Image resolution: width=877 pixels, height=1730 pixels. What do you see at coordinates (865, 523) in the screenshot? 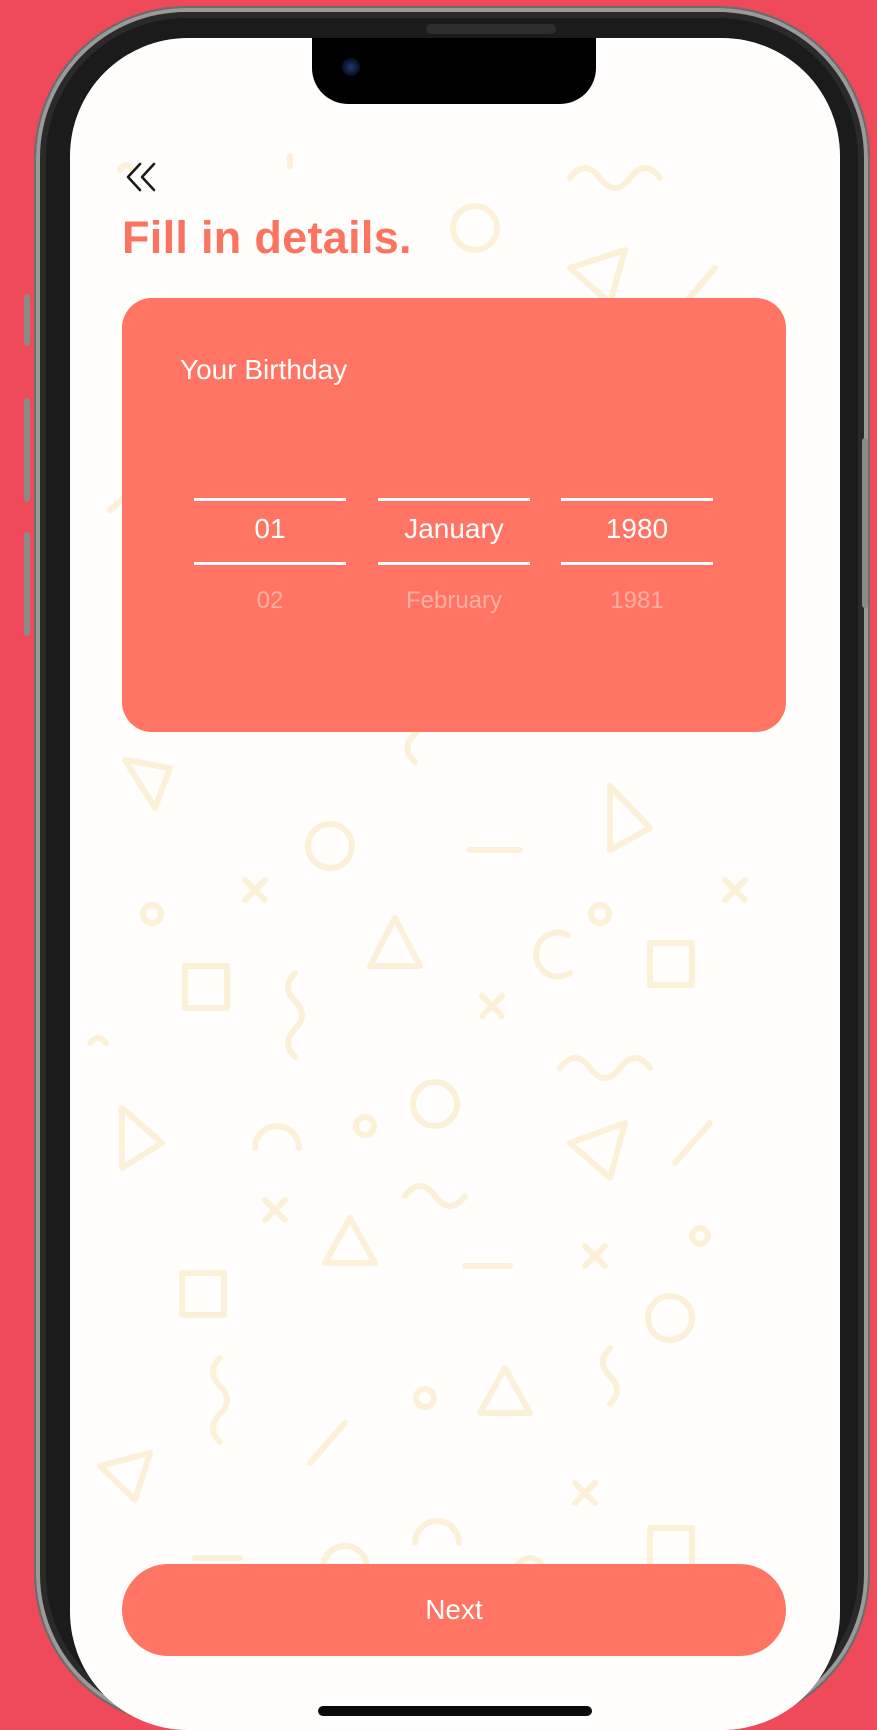
I see `power-button` at bounding box center [865, 523].